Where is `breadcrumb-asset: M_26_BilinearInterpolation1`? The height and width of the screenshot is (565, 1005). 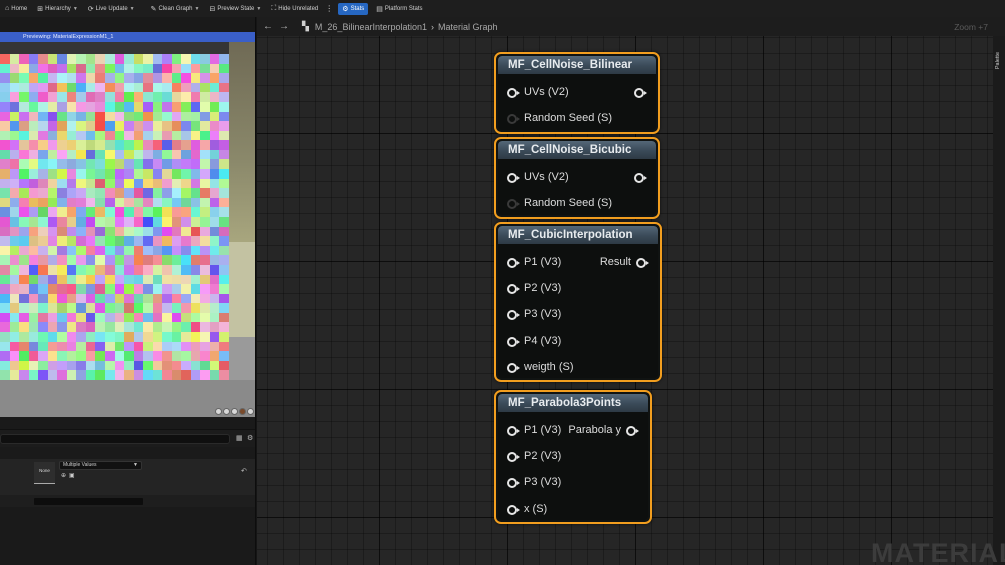
breadcrumb-asset: M_26_BilinearInterpolation1 is located at coordinates (371, 27).